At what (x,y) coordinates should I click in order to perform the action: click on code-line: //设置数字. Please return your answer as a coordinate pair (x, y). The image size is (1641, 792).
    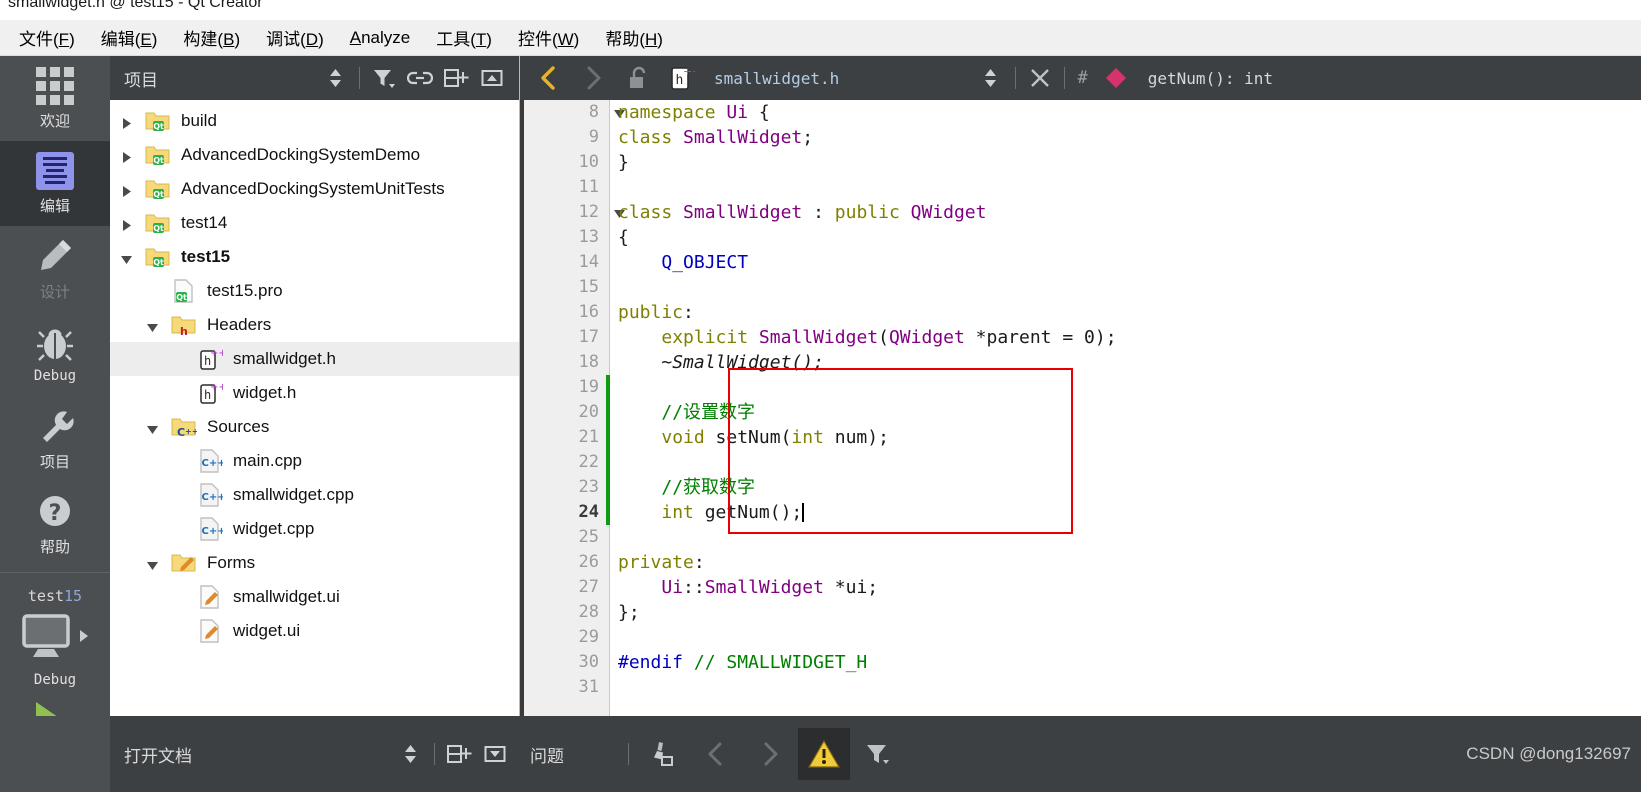
    Looking at the image, I should click on (1129, 412).